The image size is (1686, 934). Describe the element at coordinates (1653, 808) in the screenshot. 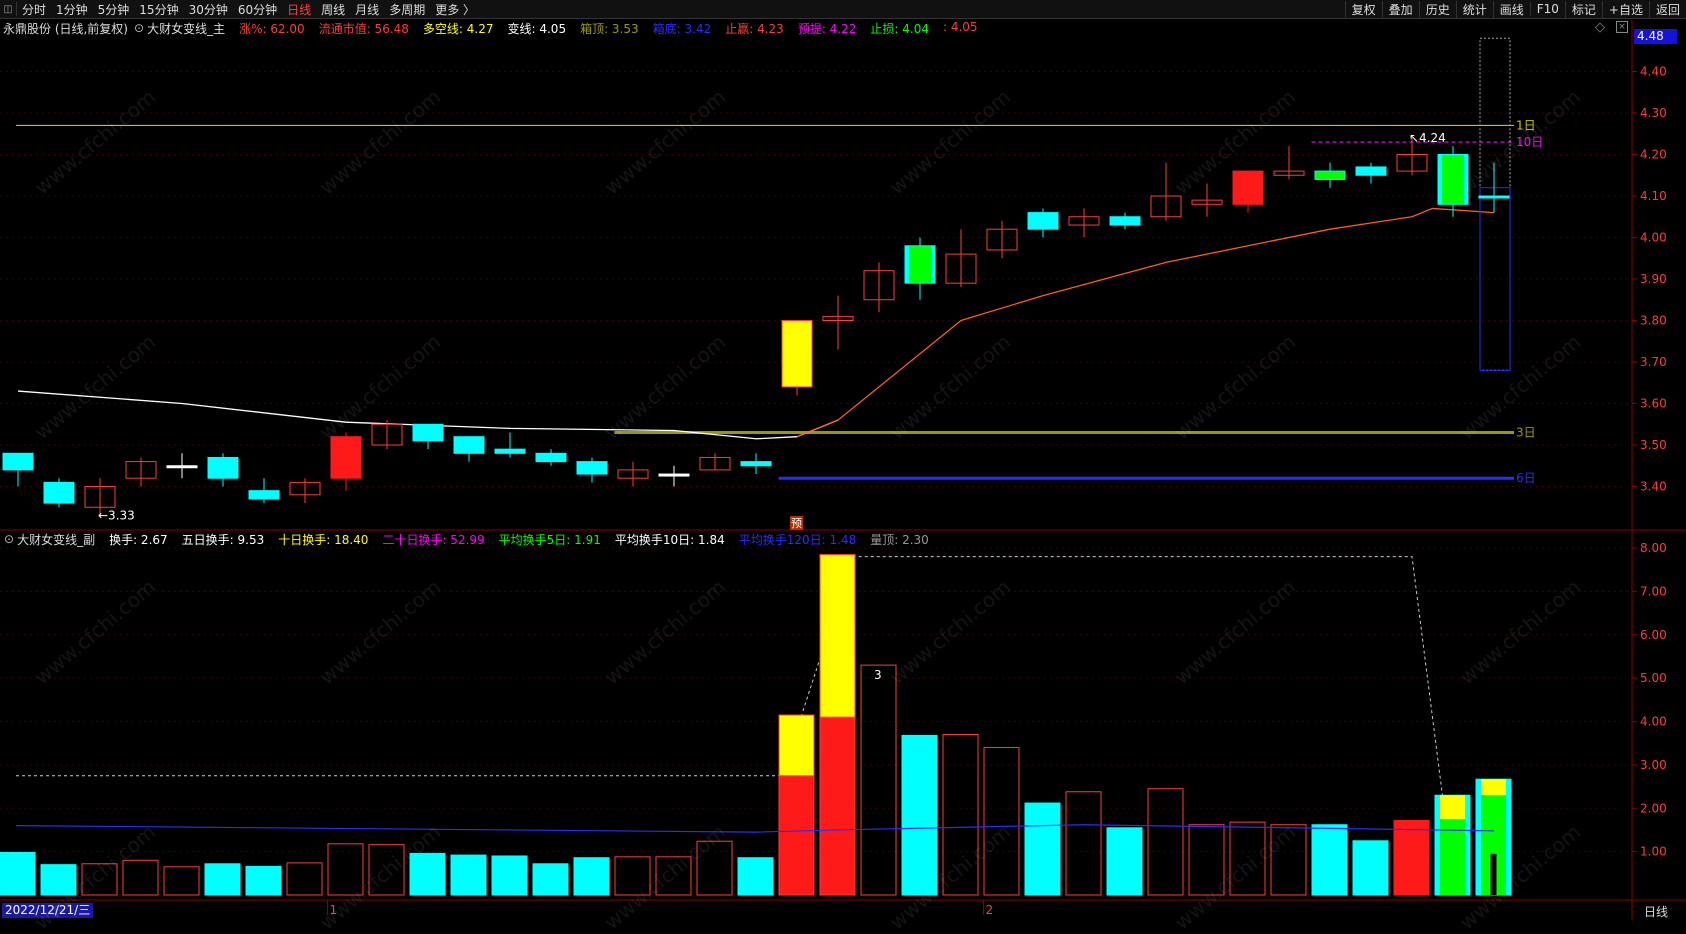

I see `volume-tick-label: 2.00` at that location.